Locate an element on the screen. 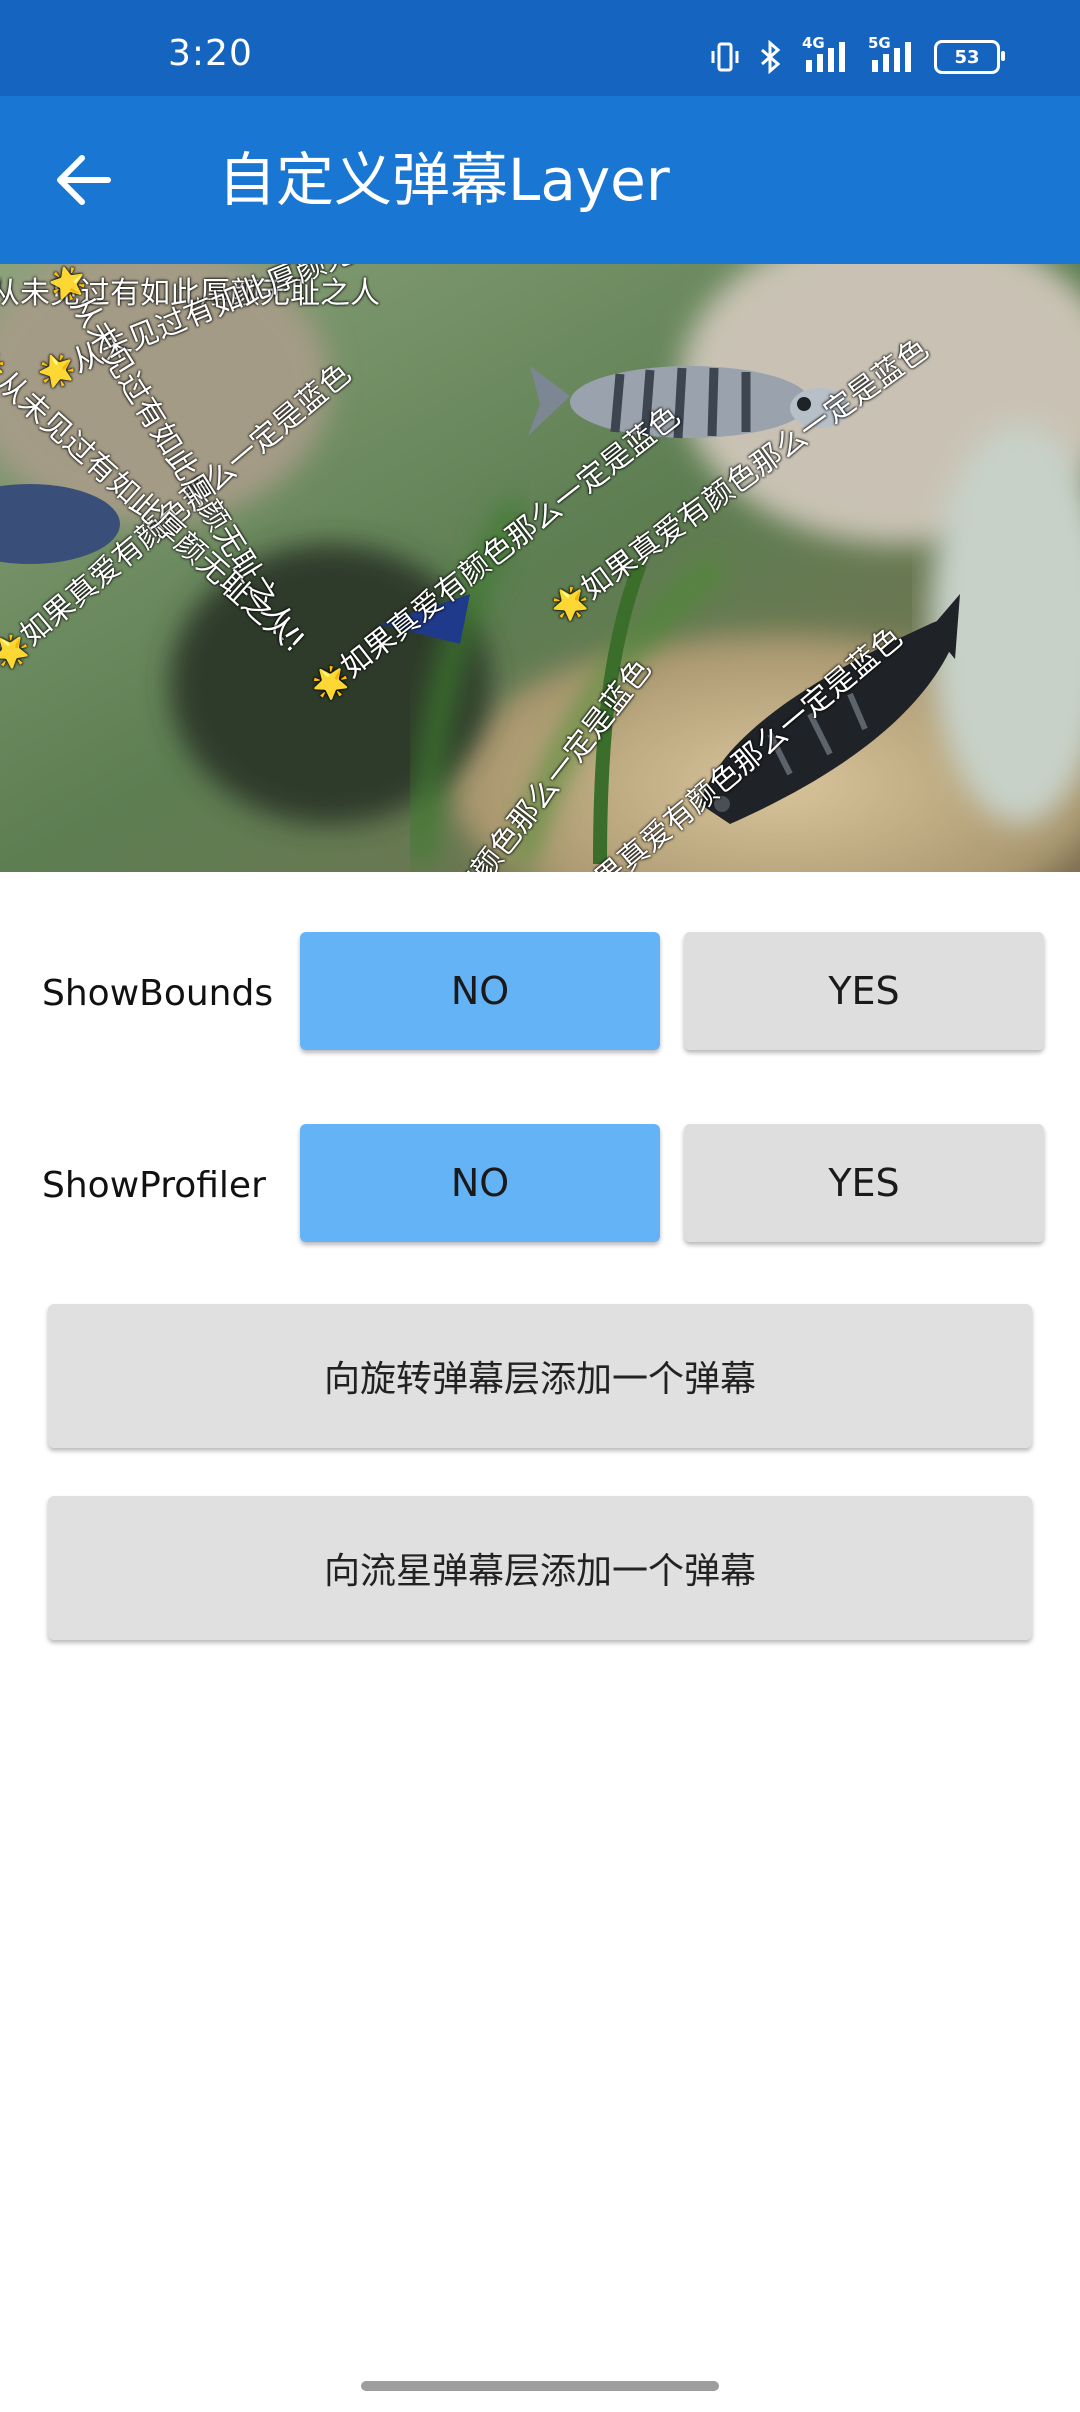  network-4g-label: 4G is located at coordinates (813, 43).